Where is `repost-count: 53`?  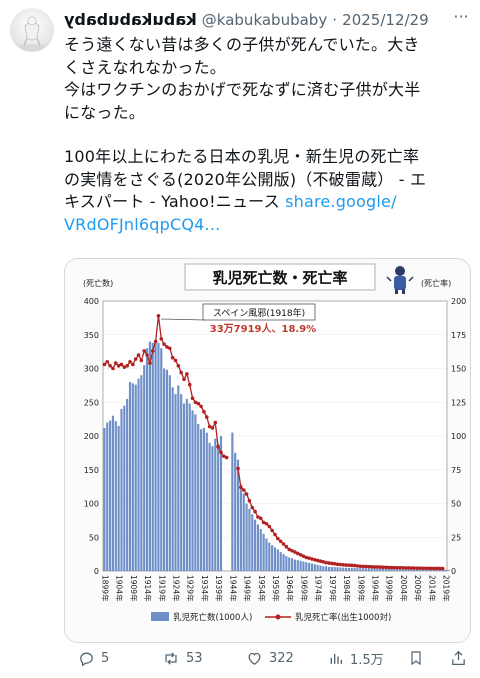 repost-count: 53 is located at coordinates (194, 658).